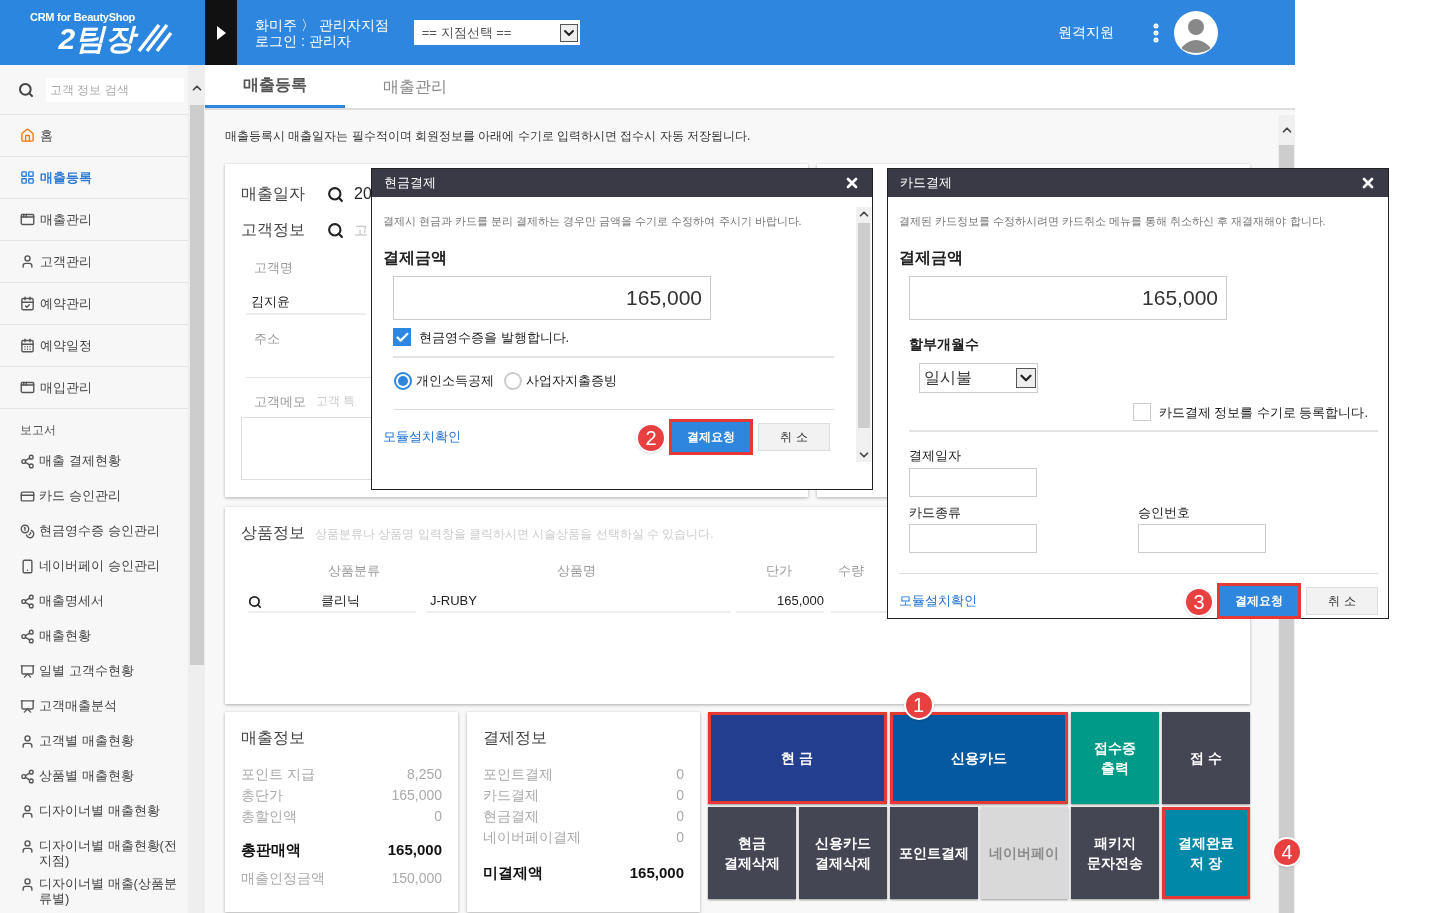 The image size is (1443, 913). Describe the element at coordinates (27, 261) in the screenshot. I see `person-icon` at that location.